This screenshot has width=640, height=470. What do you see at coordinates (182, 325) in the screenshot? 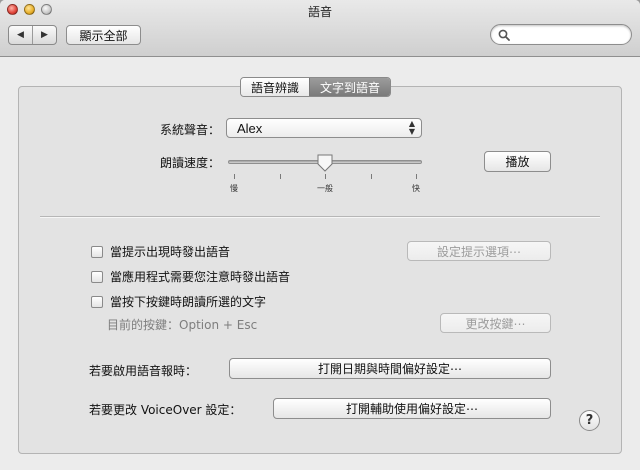
I see `current-key-label: 目前的按鍵：Option + Esc` at bounding box center [182, 325].